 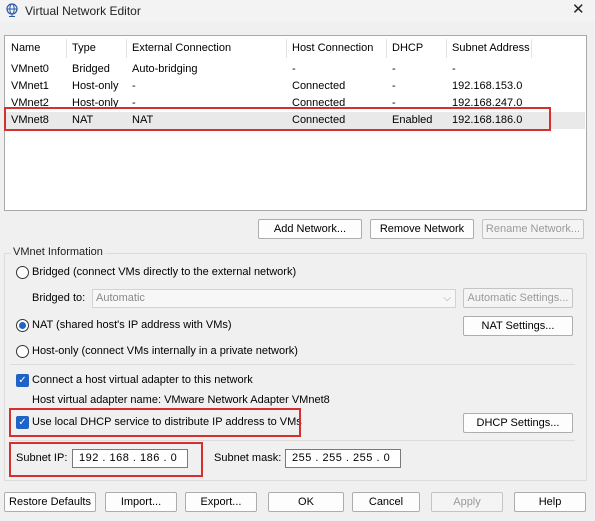 I want to click on cell-type: Bridged, so click(x=91, y=69).